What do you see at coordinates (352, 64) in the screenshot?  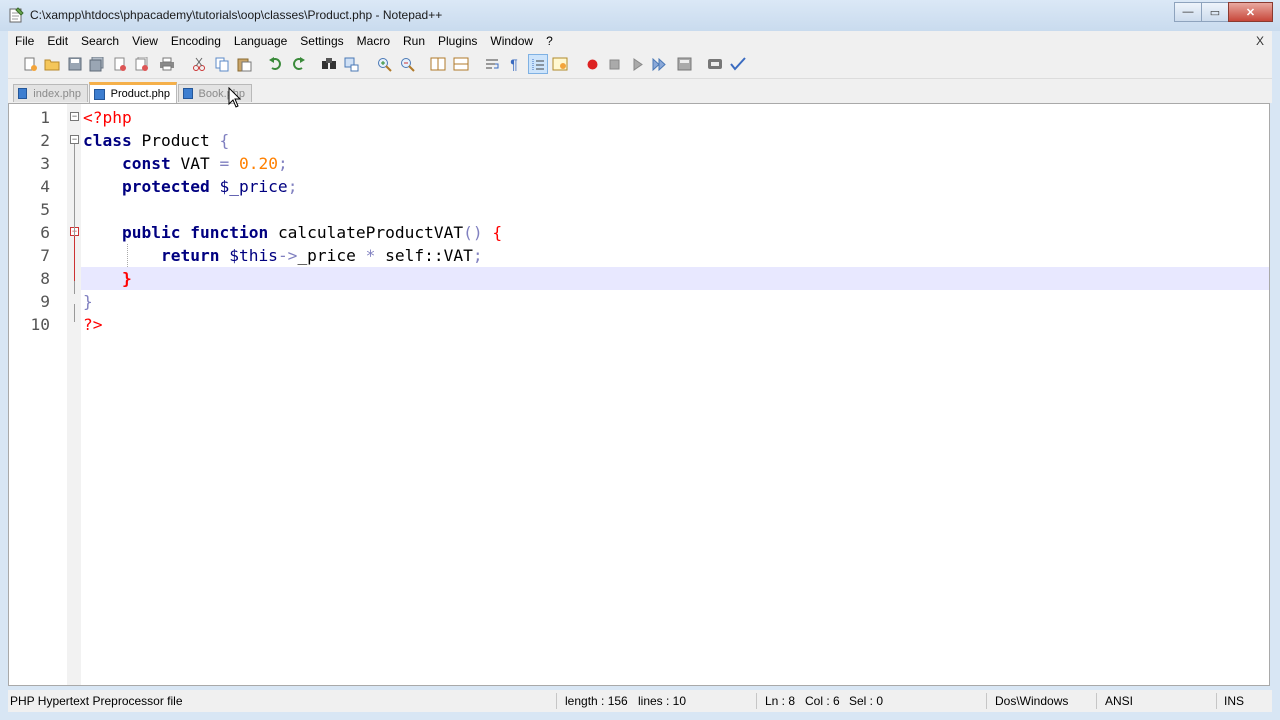 I see `replace-icon` at bounding box center [352, 64].